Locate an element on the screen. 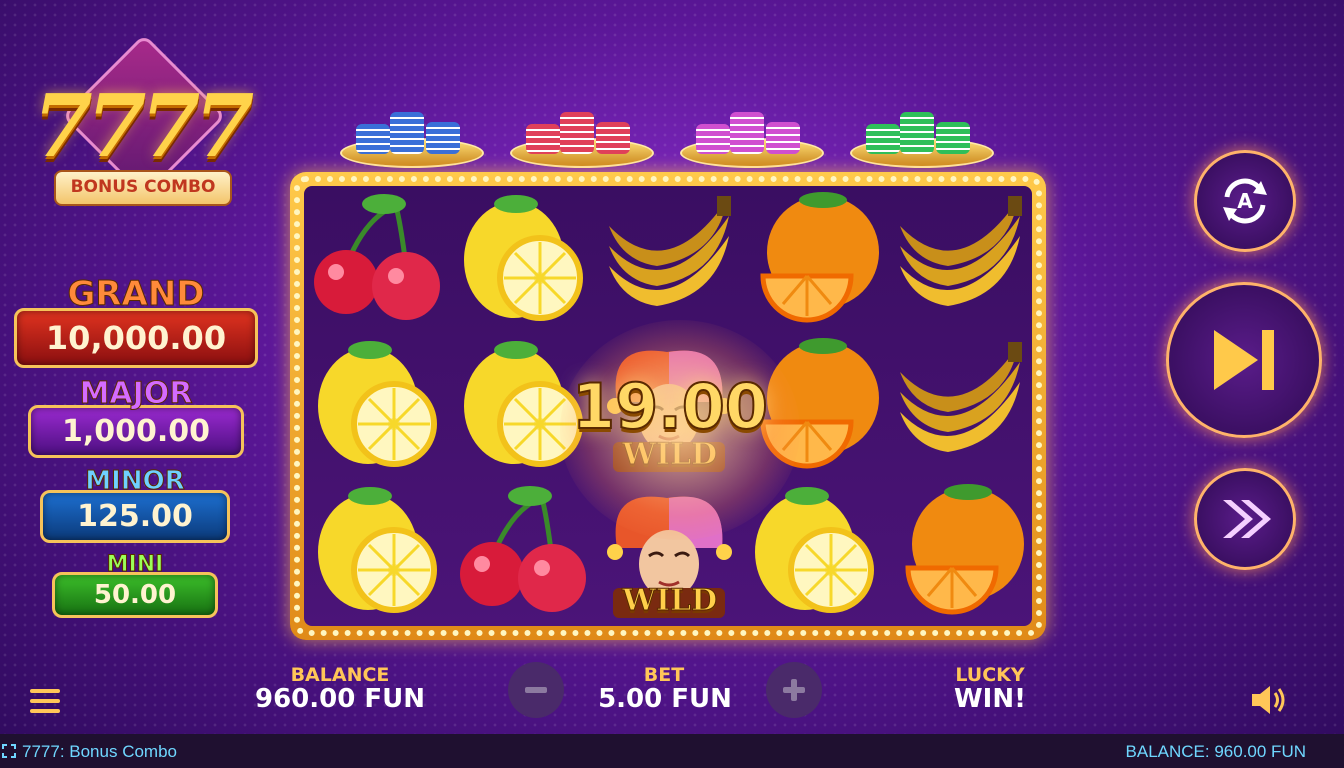  bet-label: BET is located at coordinates (664, 675).